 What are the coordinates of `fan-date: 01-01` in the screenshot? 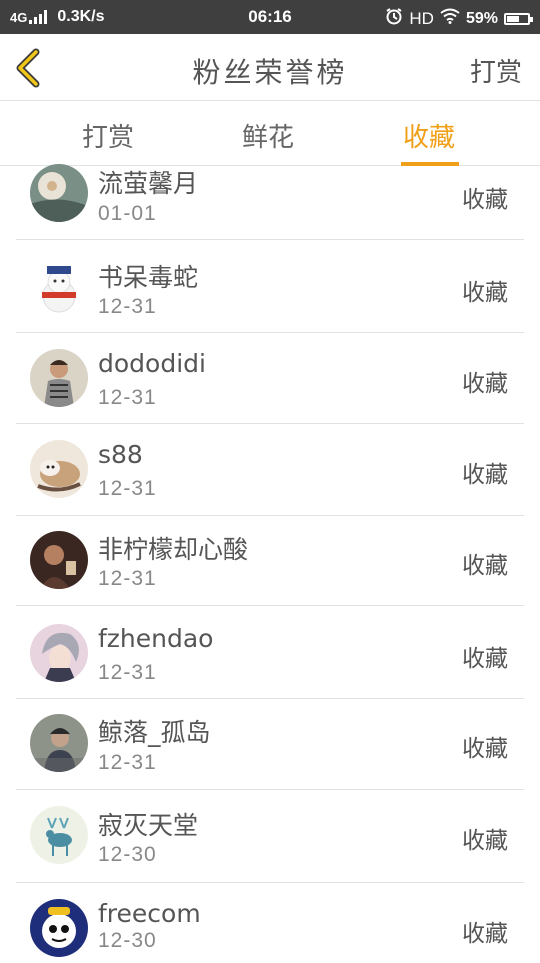 It's located at (127, 213).